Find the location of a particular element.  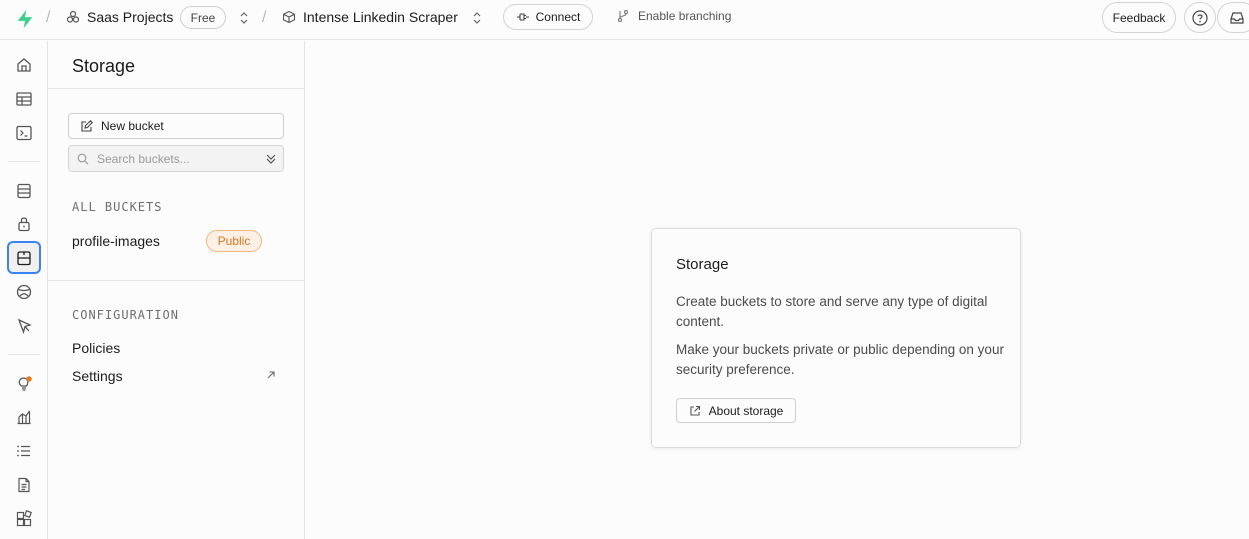

branching-label: Enable branching is located at coordinates (685, 16).